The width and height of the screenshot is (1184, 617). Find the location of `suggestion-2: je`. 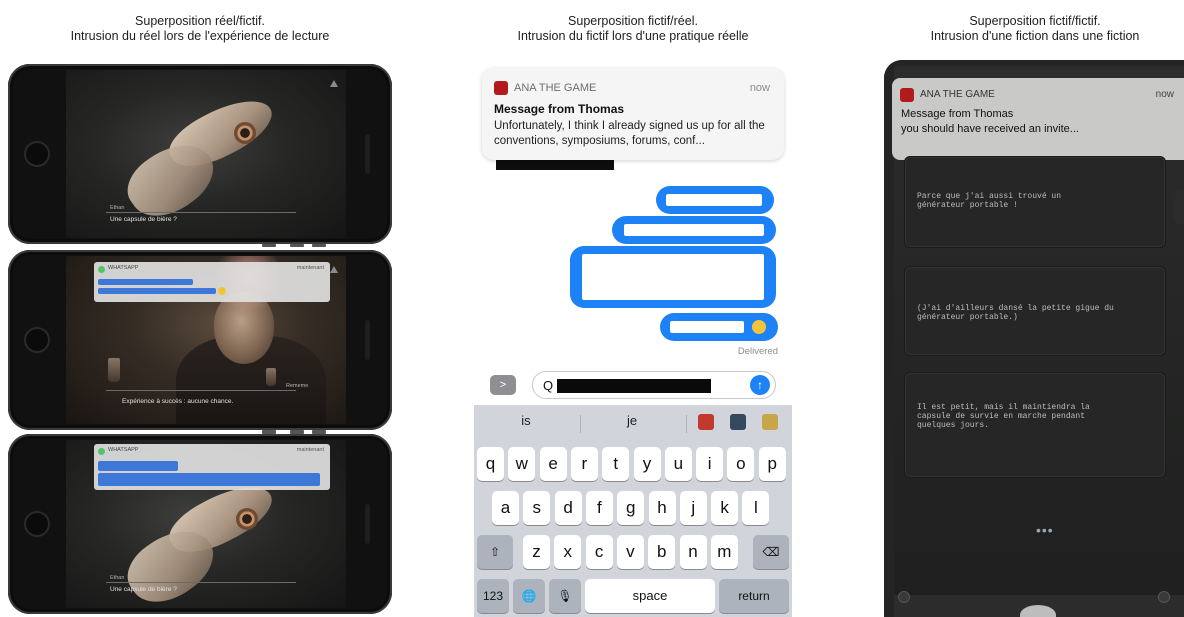

suggestion-2: je is located at coordinates (632, 420).